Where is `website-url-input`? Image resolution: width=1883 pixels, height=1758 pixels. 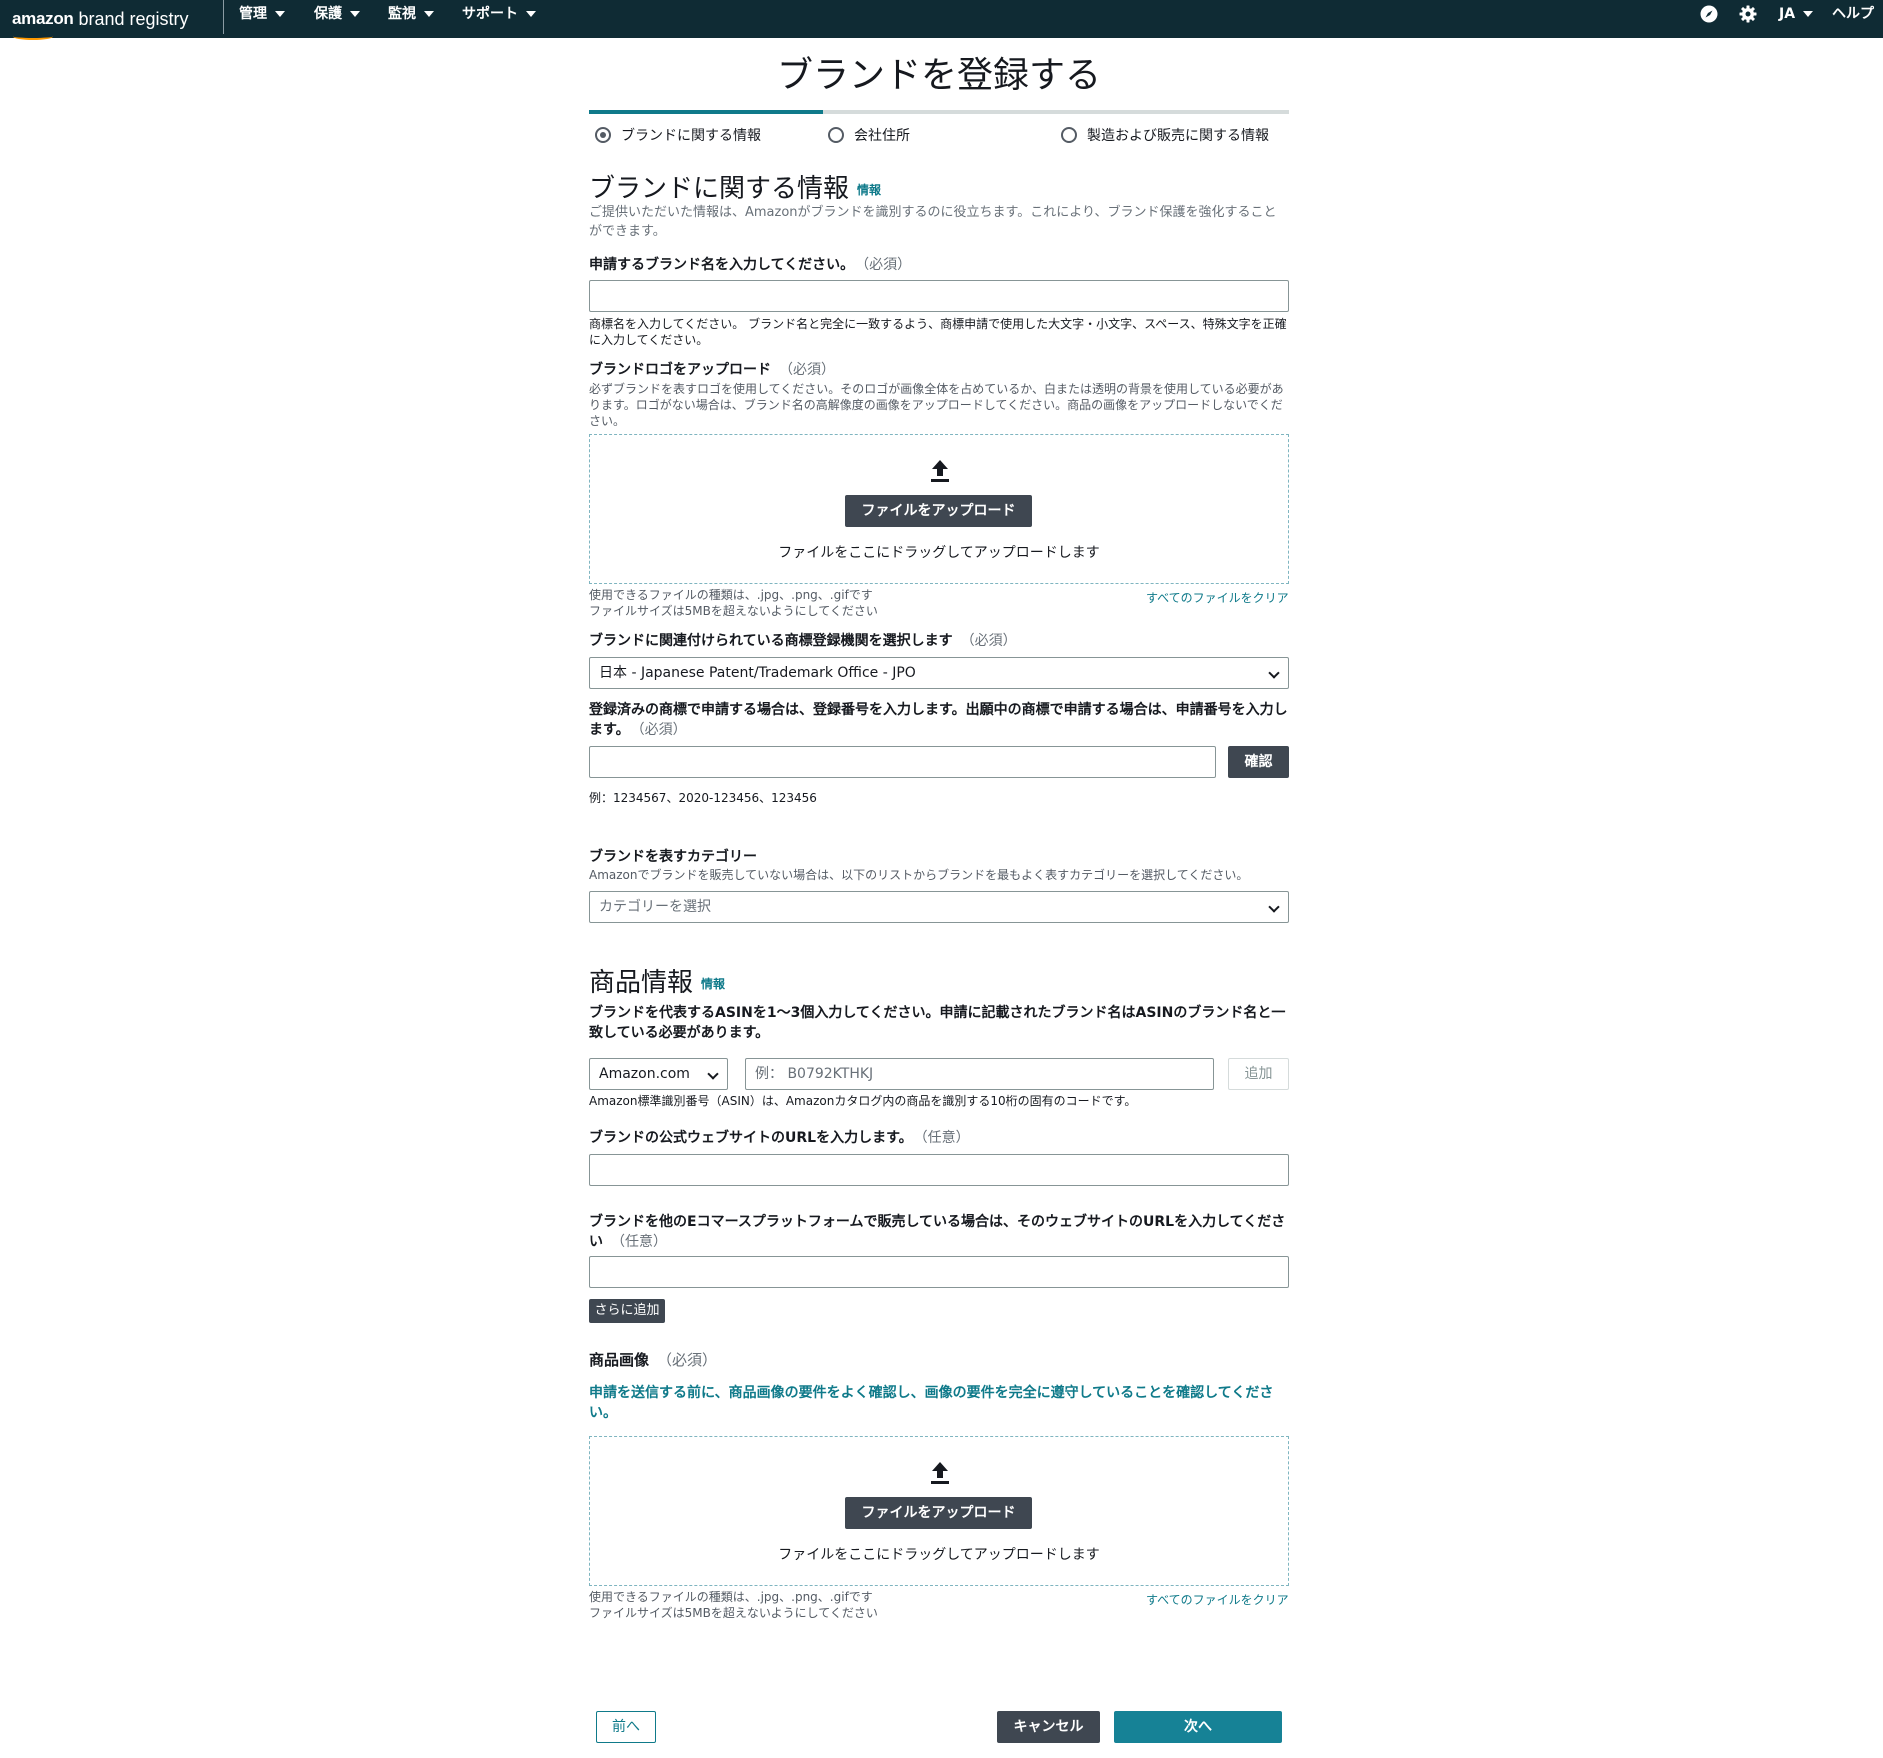
website-url-input is located at coordinates (939, 1170).